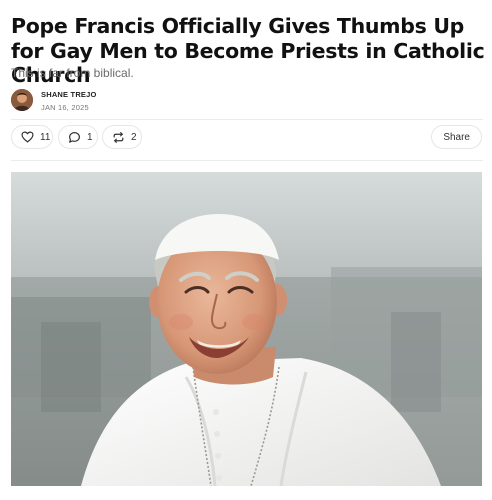 The image size is (492, 500). I want to click on restack-button: 2, so click(122, 137).